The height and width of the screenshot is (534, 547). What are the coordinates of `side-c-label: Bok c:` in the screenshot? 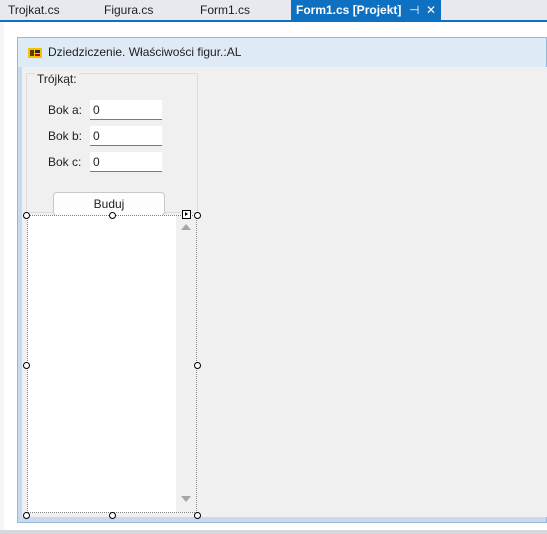 It's located at (65, 162).